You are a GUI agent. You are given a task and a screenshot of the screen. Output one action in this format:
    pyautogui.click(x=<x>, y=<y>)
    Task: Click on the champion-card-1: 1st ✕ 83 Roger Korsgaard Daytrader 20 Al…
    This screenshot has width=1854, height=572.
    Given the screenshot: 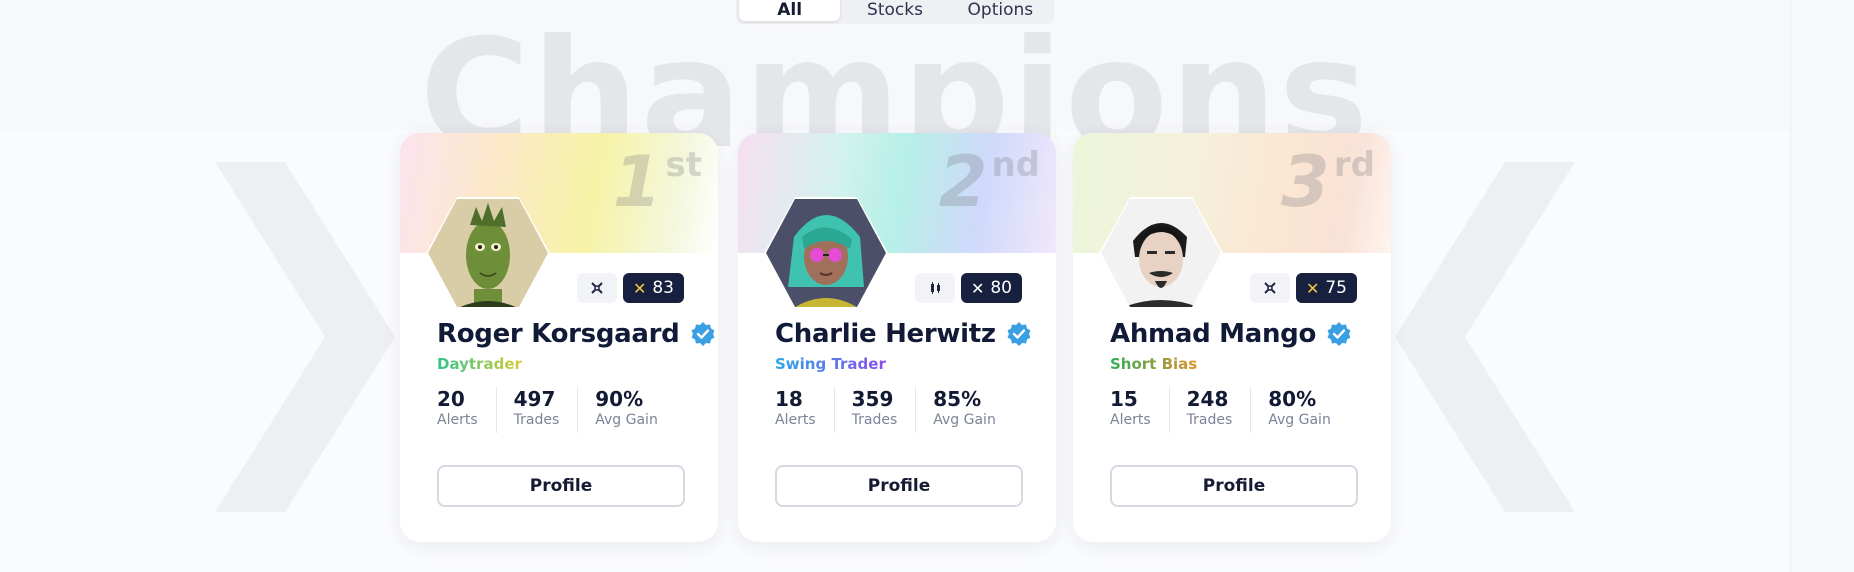 What is the action you would take?
    pyautogui.click(x=559, y=337)
    